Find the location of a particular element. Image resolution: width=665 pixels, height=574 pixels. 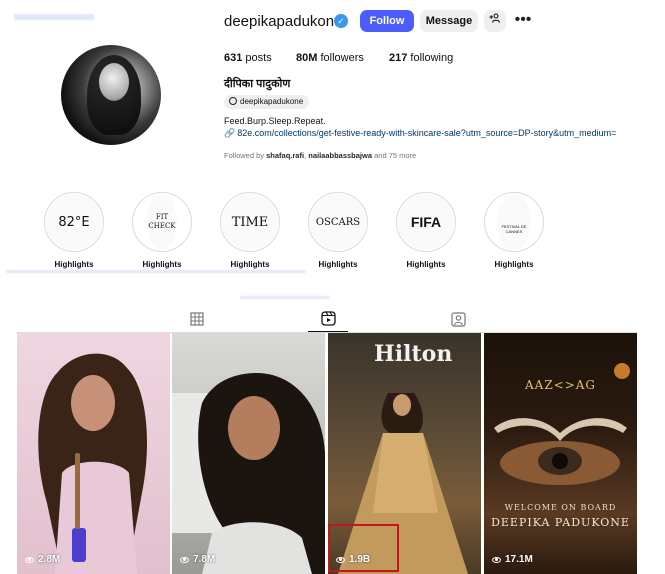

reel-views-count: 17.1M is located at coordinates (519, 559).